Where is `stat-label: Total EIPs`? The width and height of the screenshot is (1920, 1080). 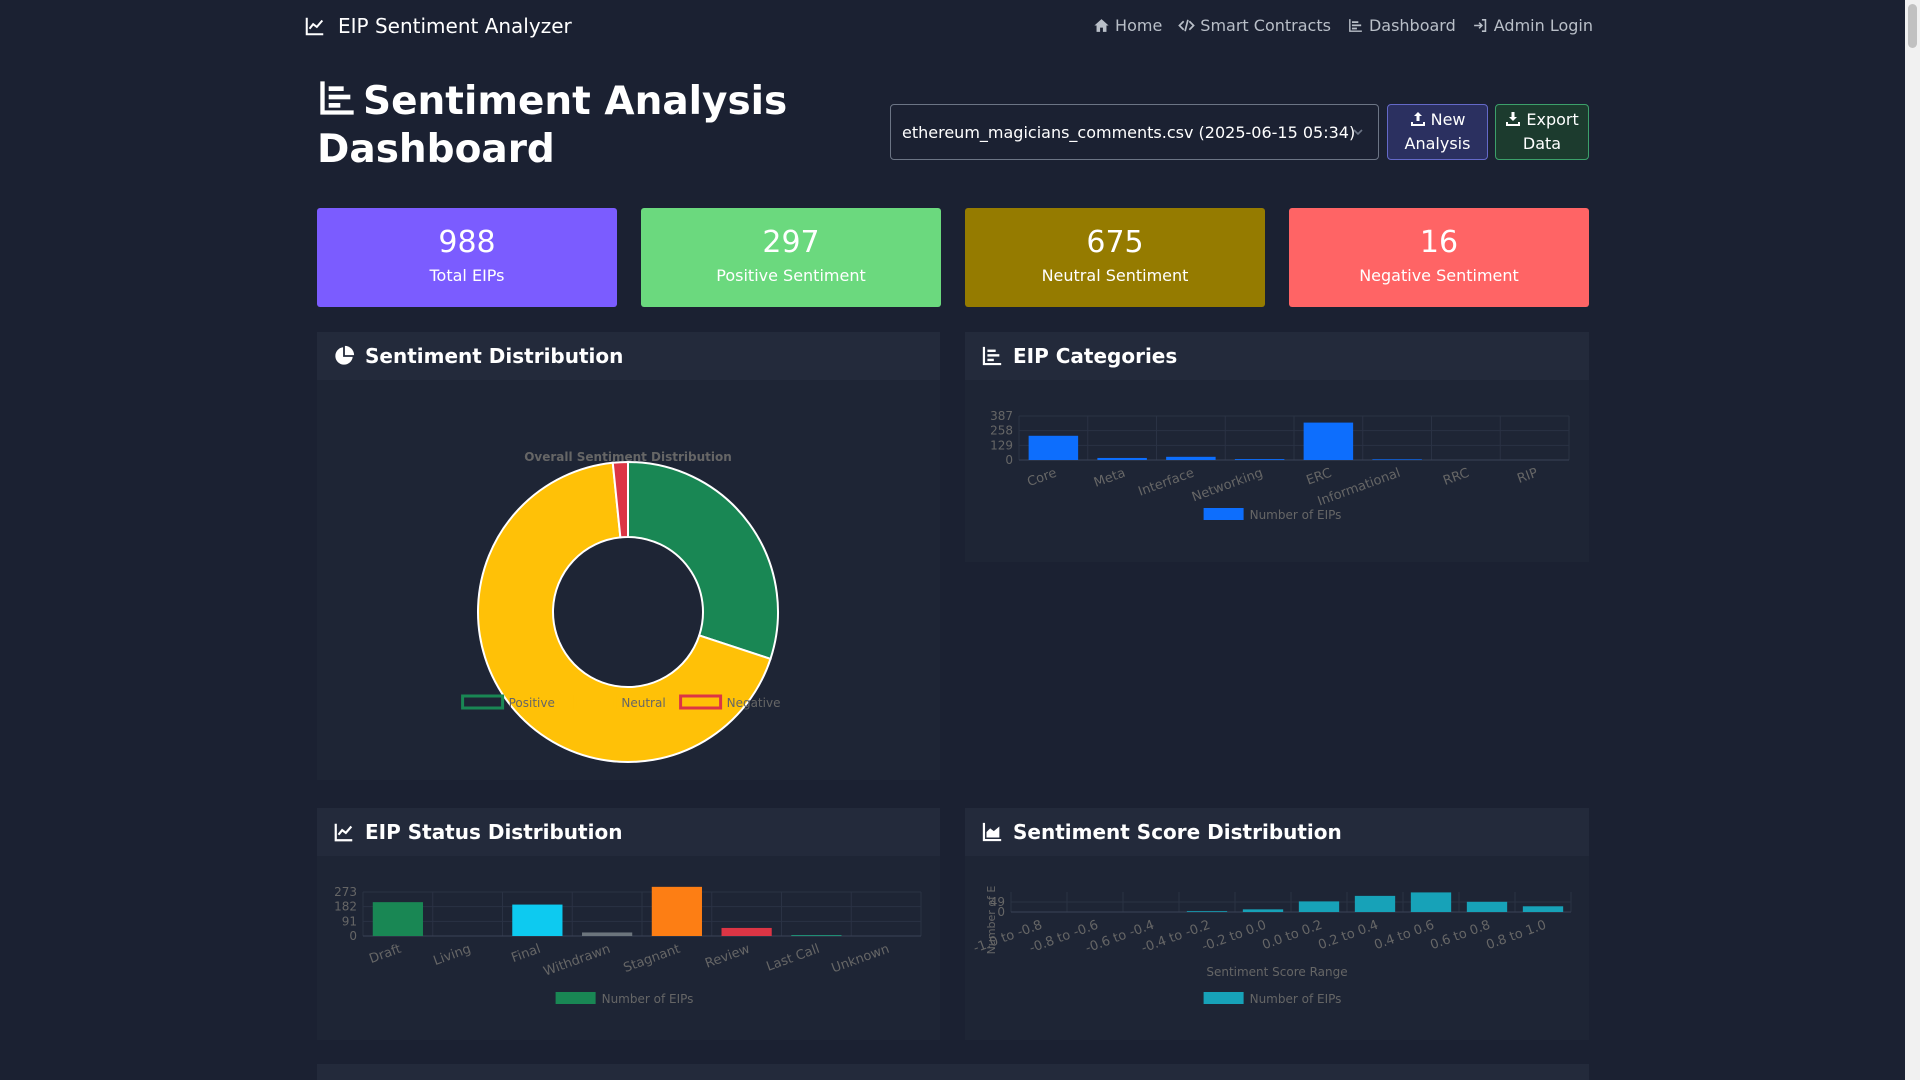 stat-label: Total EIPs is located at coordinates (467, 275).